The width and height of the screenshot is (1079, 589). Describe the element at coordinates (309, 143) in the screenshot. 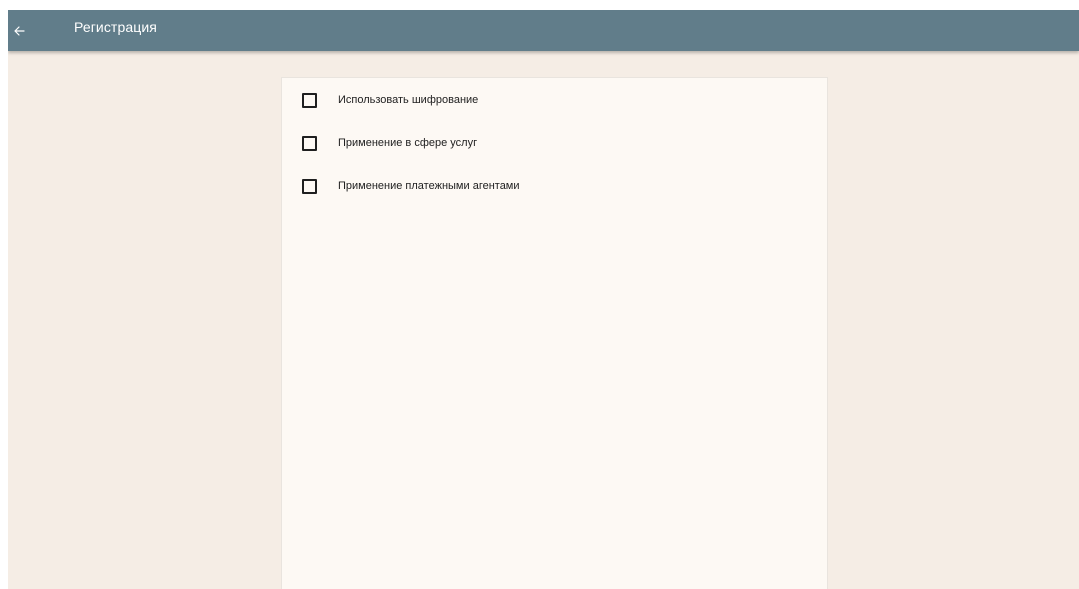

I see `services-checkbox` at that location.